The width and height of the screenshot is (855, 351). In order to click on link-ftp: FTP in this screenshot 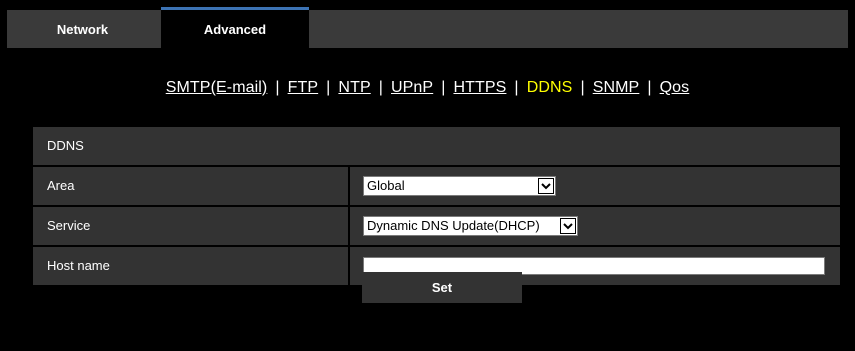, I will do `click(303, 87)`.